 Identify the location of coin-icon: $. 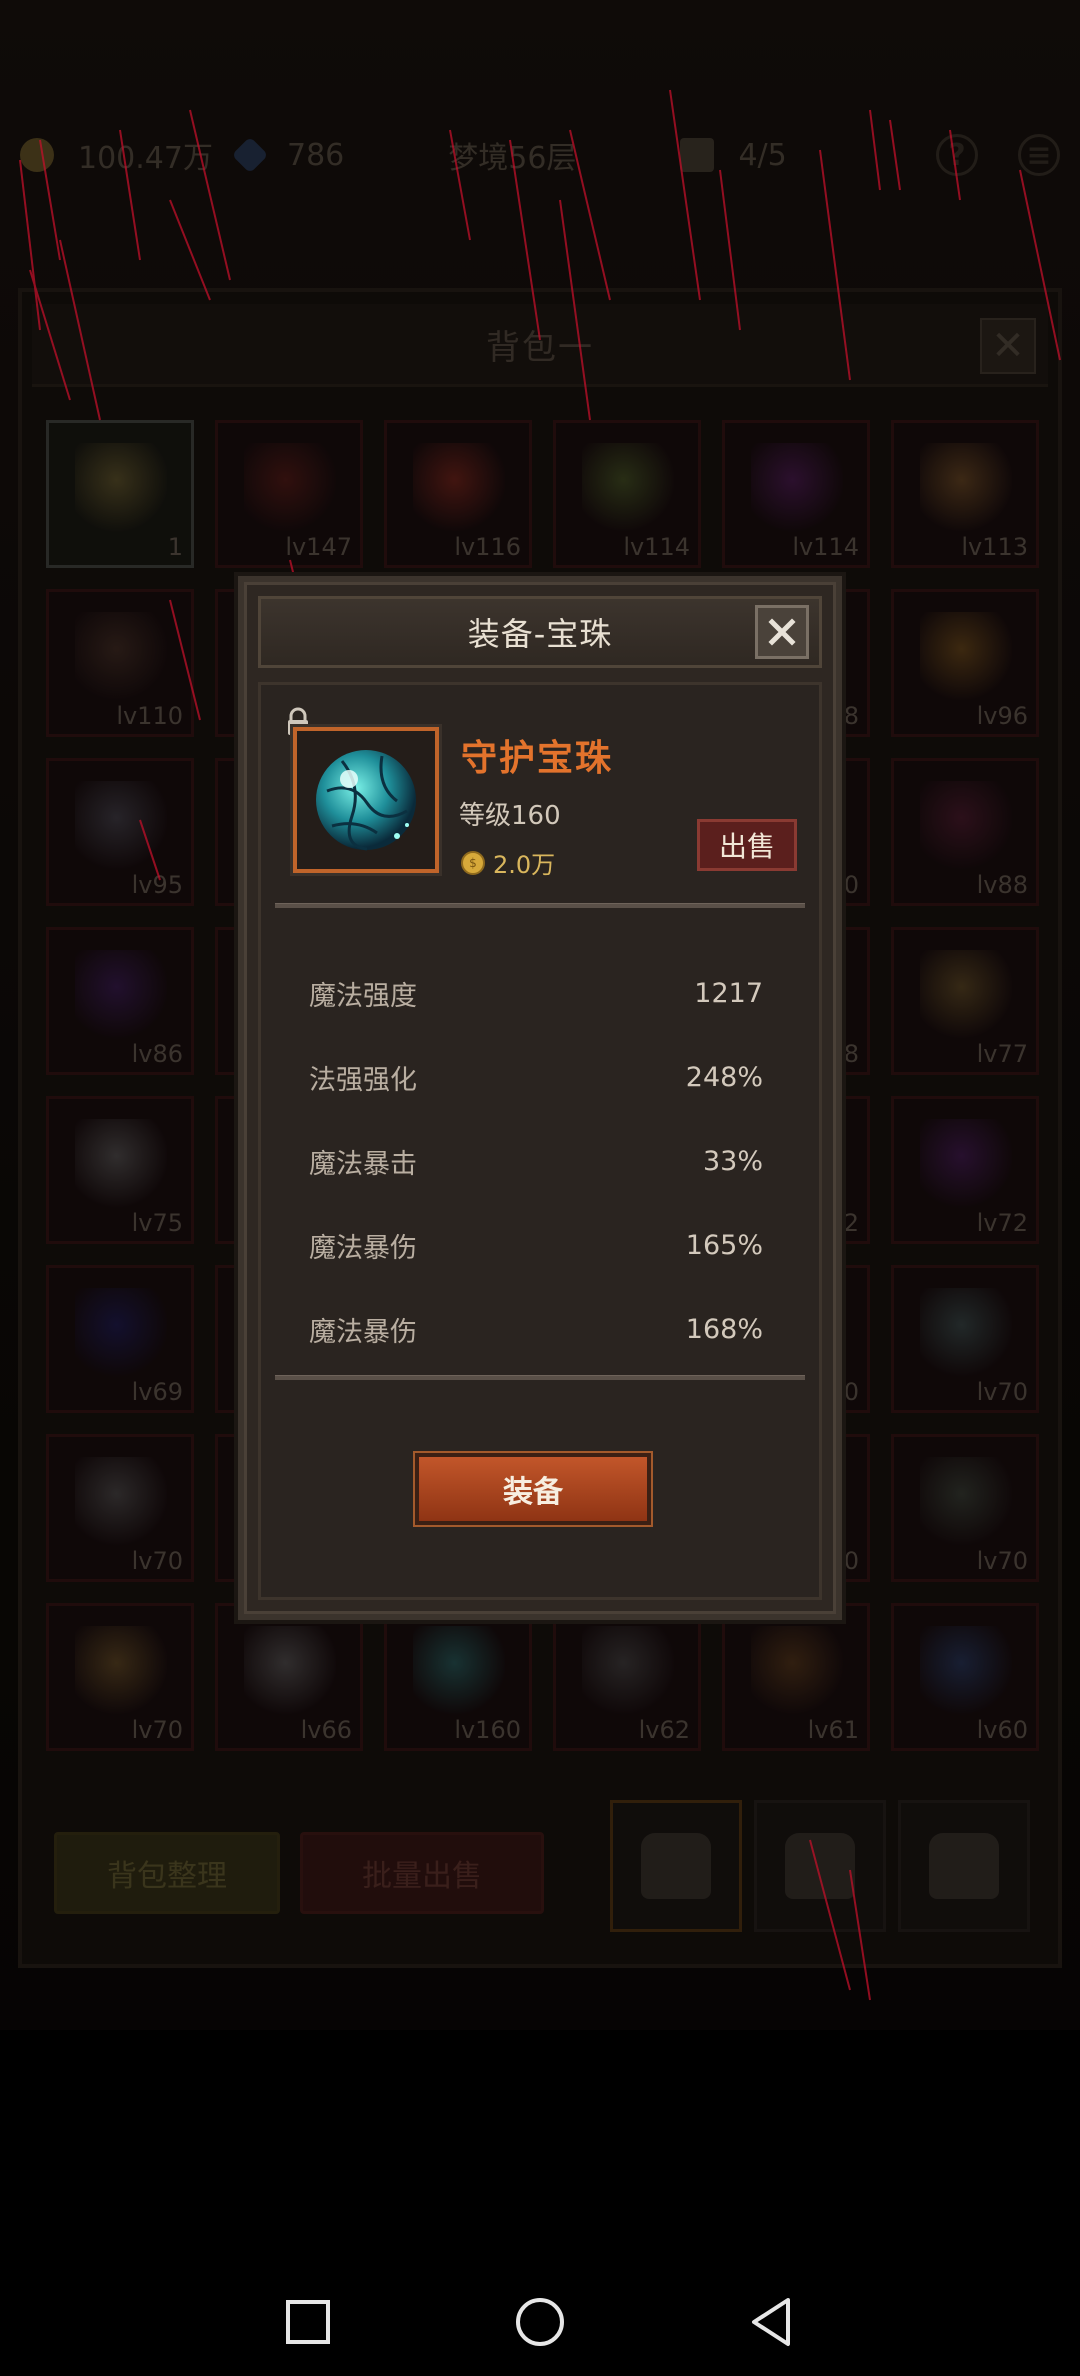
(473, 862).